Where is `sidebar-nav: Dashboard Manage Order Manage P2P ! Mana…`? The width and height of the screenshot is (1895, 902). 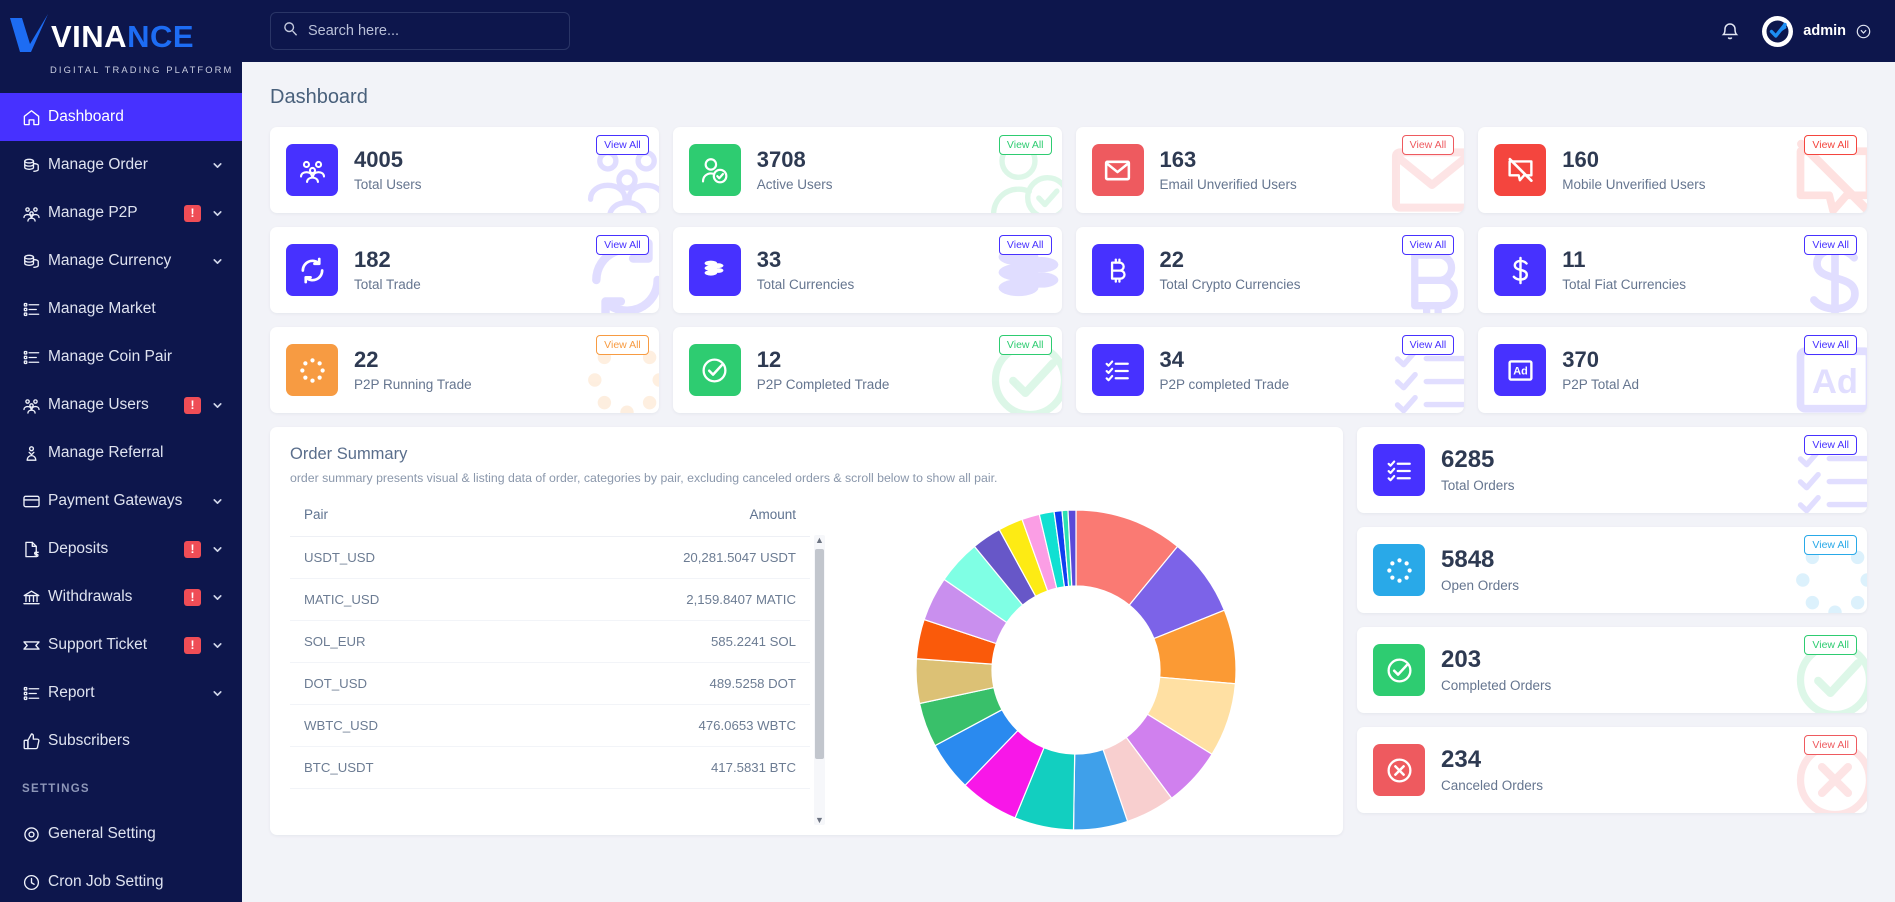
sidebar-nav: Dashboard Manage Order Manage P2P ! Mana… is located at coordinates (121, 426).